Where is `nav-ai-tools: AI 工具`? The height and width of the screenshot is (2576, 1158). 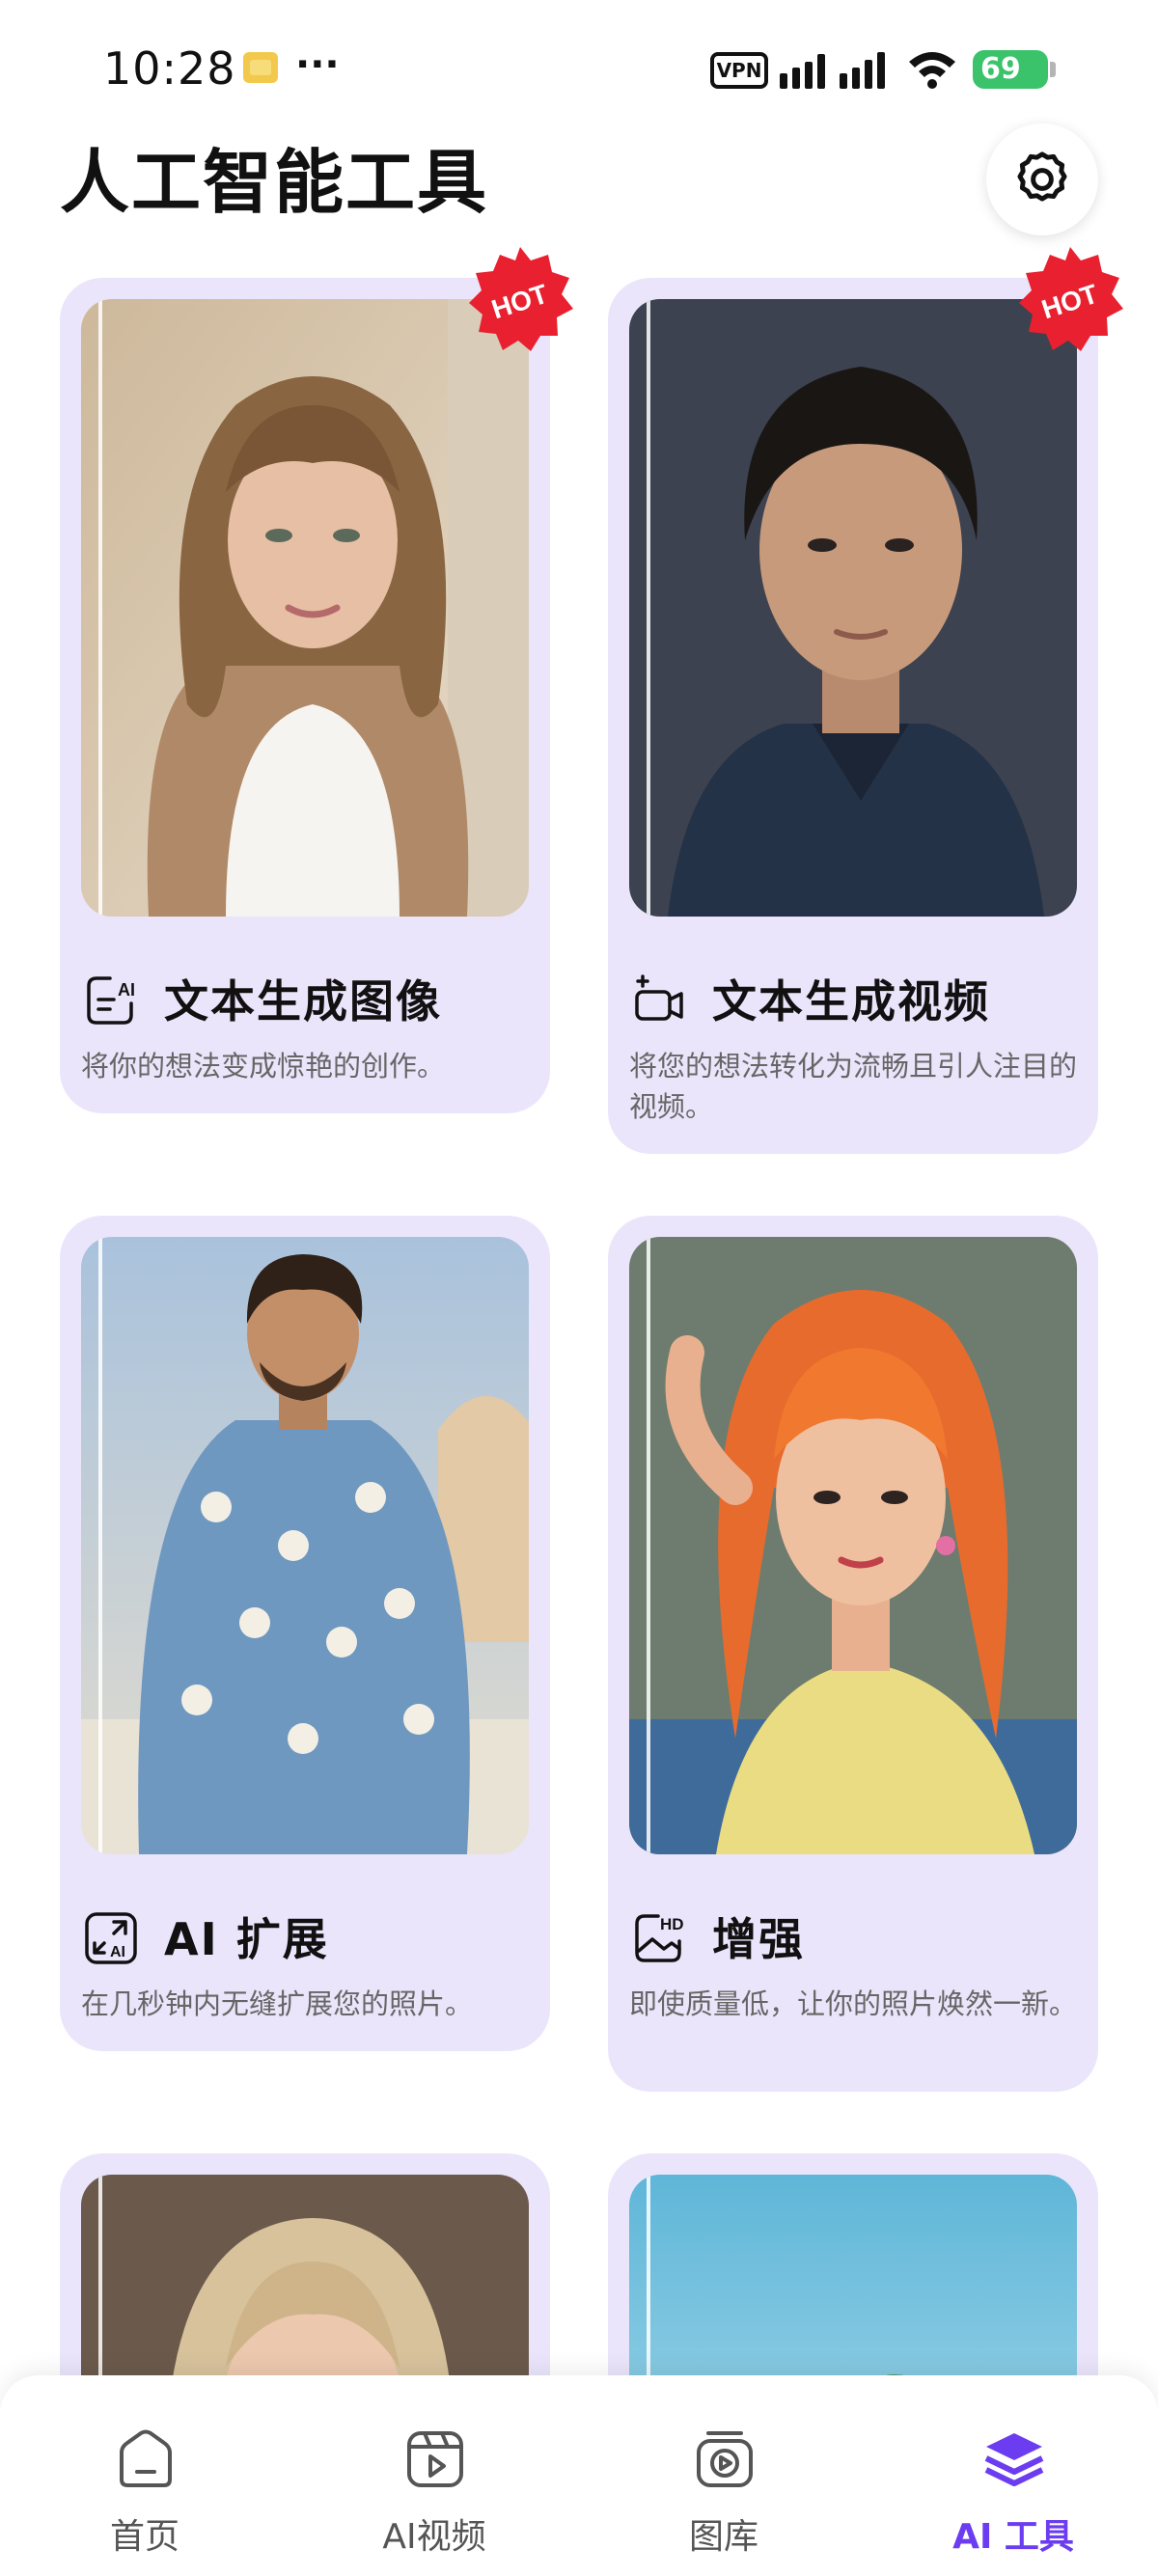 nav-ai-tools: AI 工具 is located at coordinates (1013, 2476).